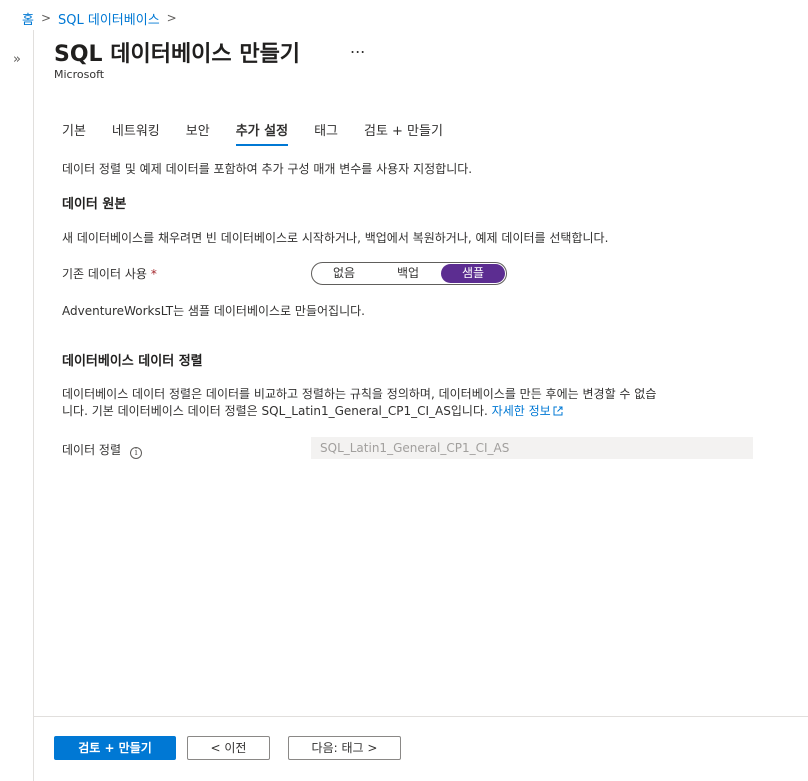 Image resolution: width=808 pixels, height=781 pixels. I want to click on collation-label-text: 데이터 정렬, so click(92, 450).